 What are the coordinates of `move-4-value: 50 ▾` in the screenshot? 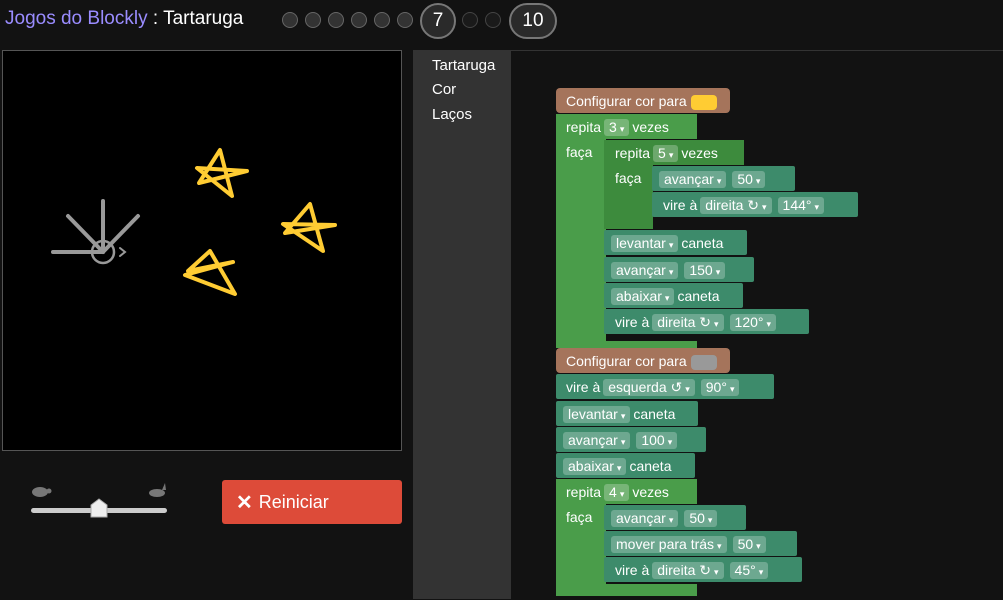 It's located at (701, 518).